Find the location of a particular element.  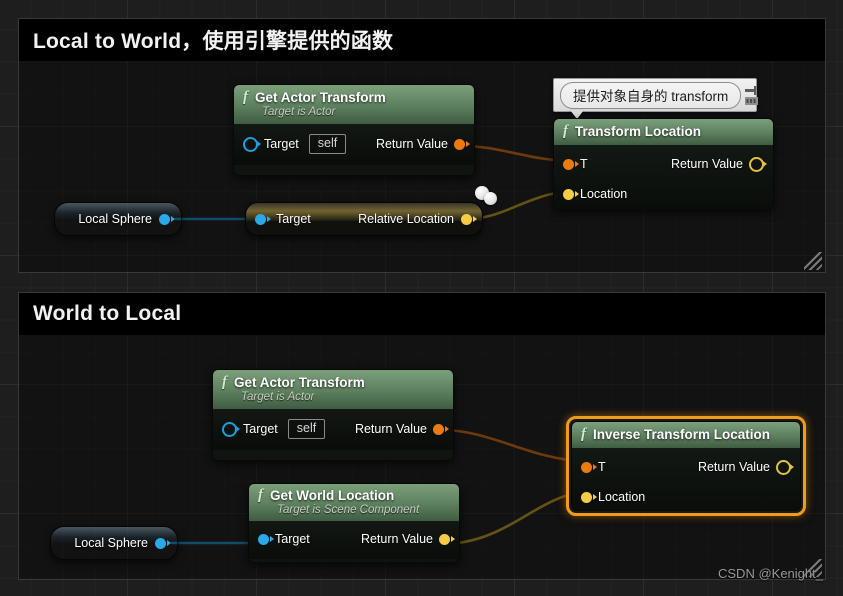

node-relative-location: Target Relative Location is located at coordinates (364, 219).